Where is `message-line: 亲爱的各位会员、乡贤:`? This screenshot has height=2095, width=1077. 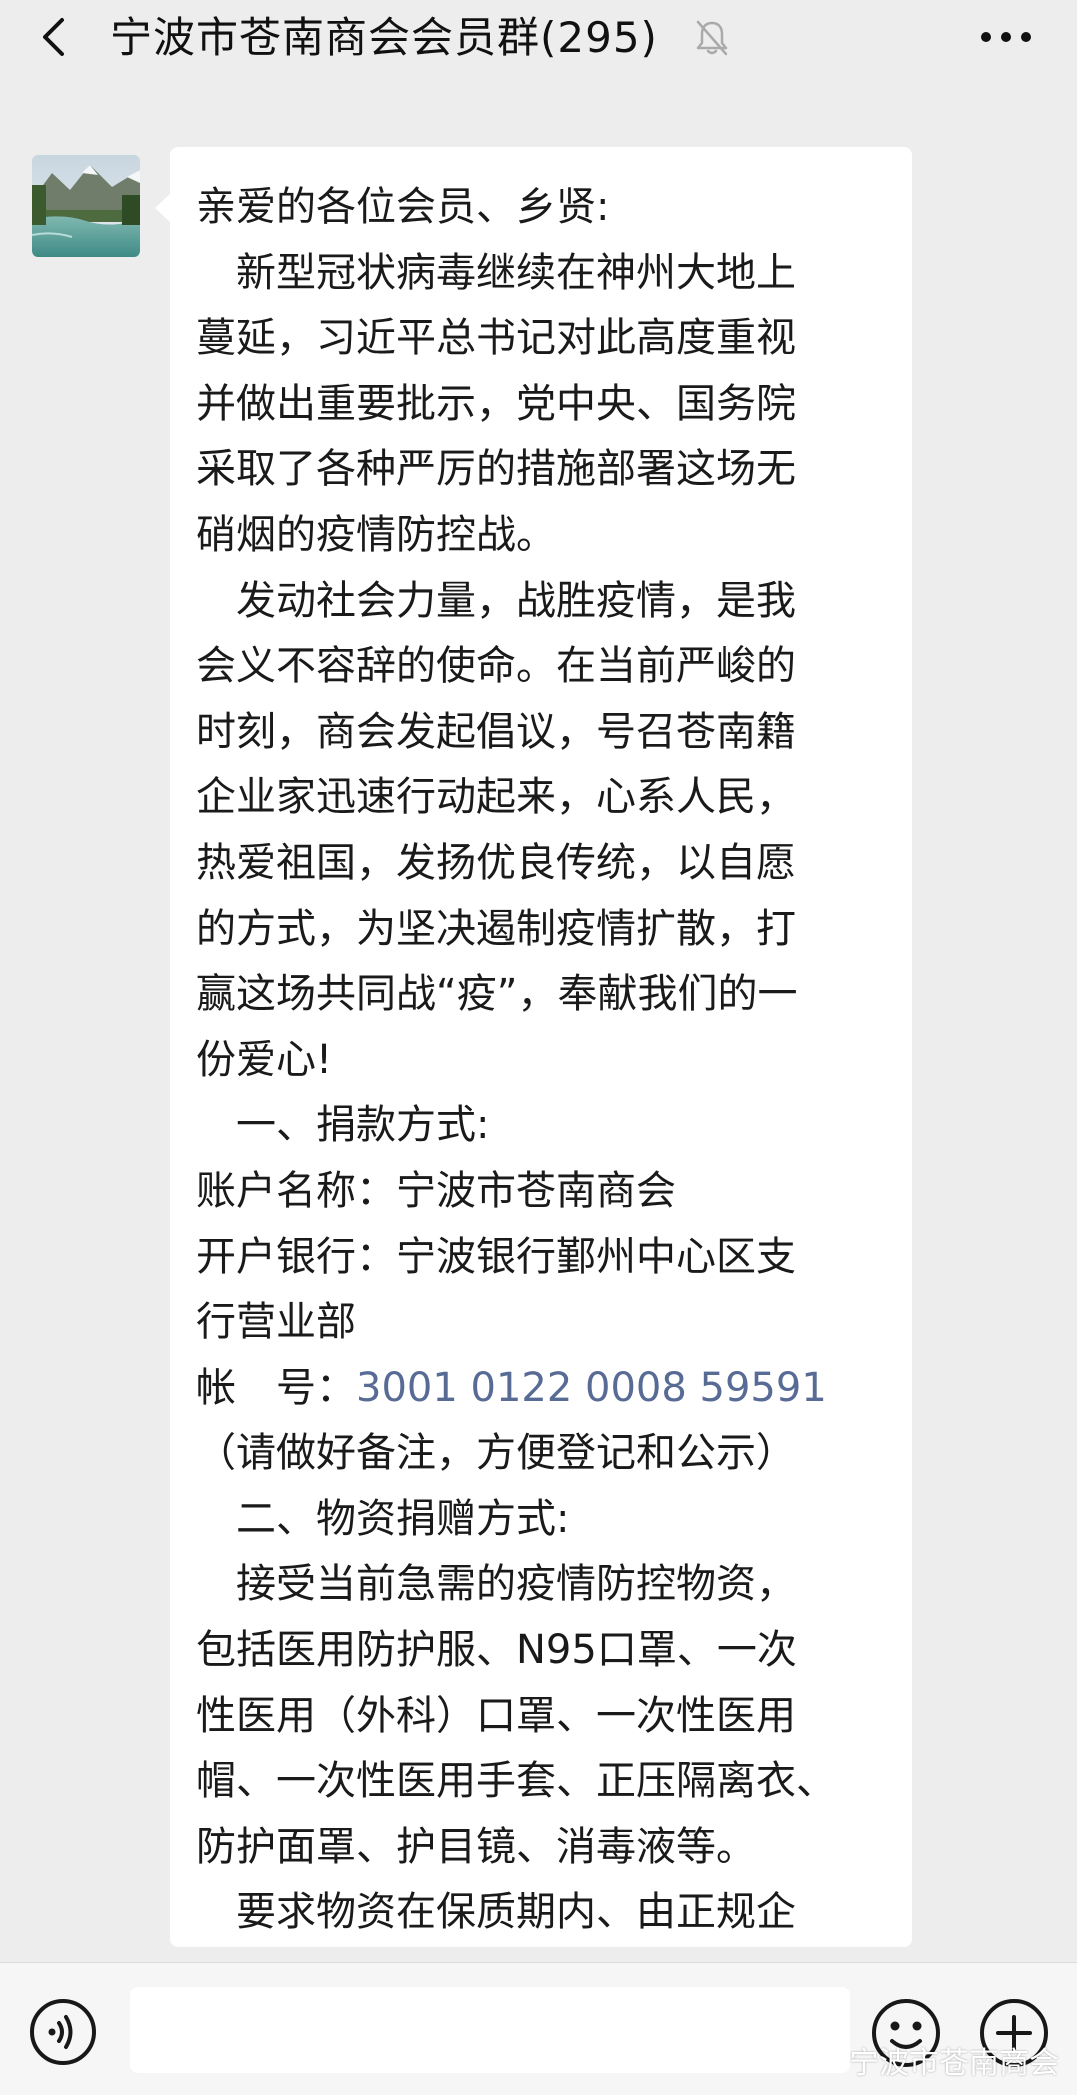 message-line: 亲爱的各位会员、乡贤: is located at coordinates (403, 207).